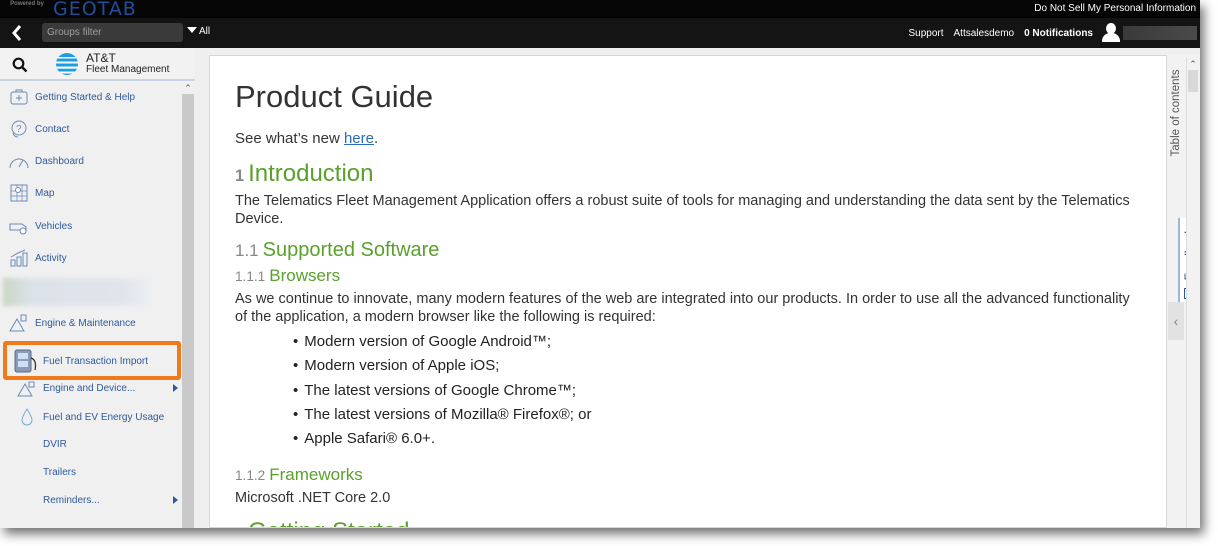  What do you see at coordinates (19, 258) in the screenshot?
I see `bar-chart-icon` at bounding box center [19, 258].